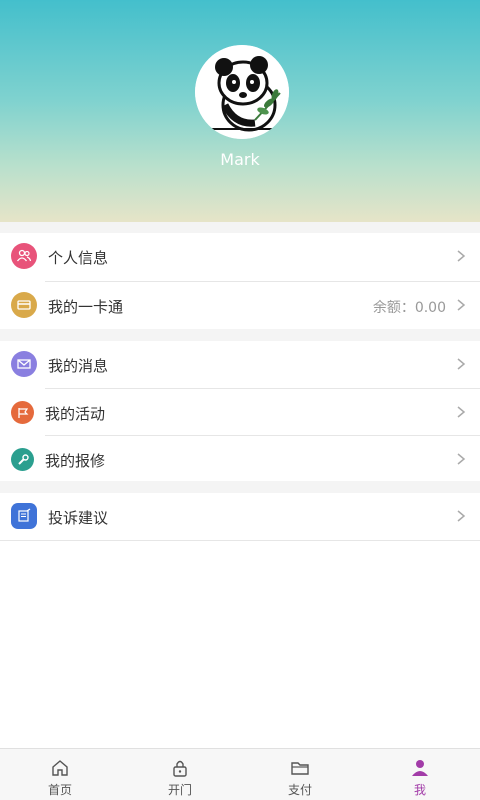  I want to click on bottom-tab-bar: 首页 开门 支付 我, so click(240, 774).